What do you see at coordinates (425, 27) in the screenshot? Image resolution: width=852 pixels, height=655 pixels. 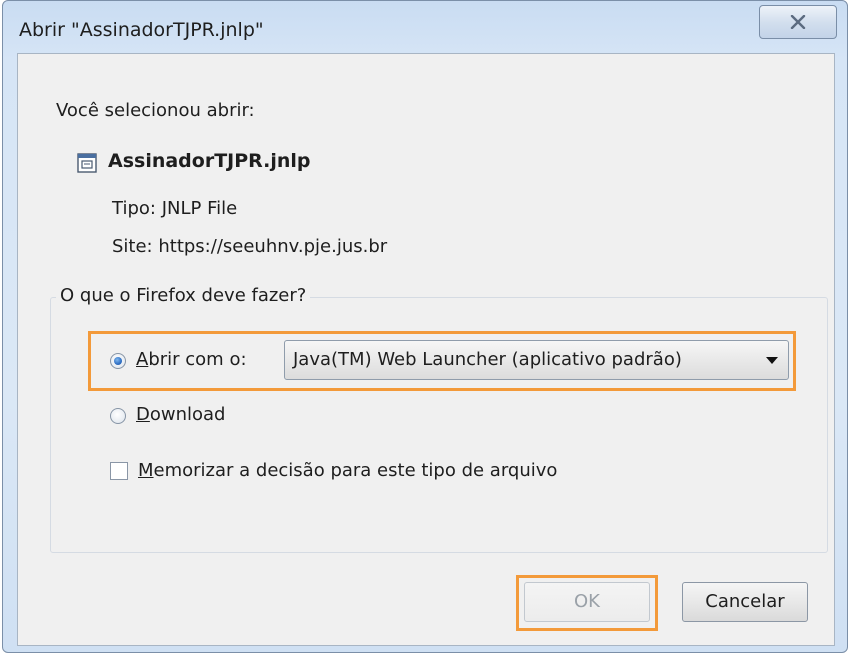 I see `title-bar: Abrir "AssinadorTJPR.jnlp"` at bounding box center [425, 27].